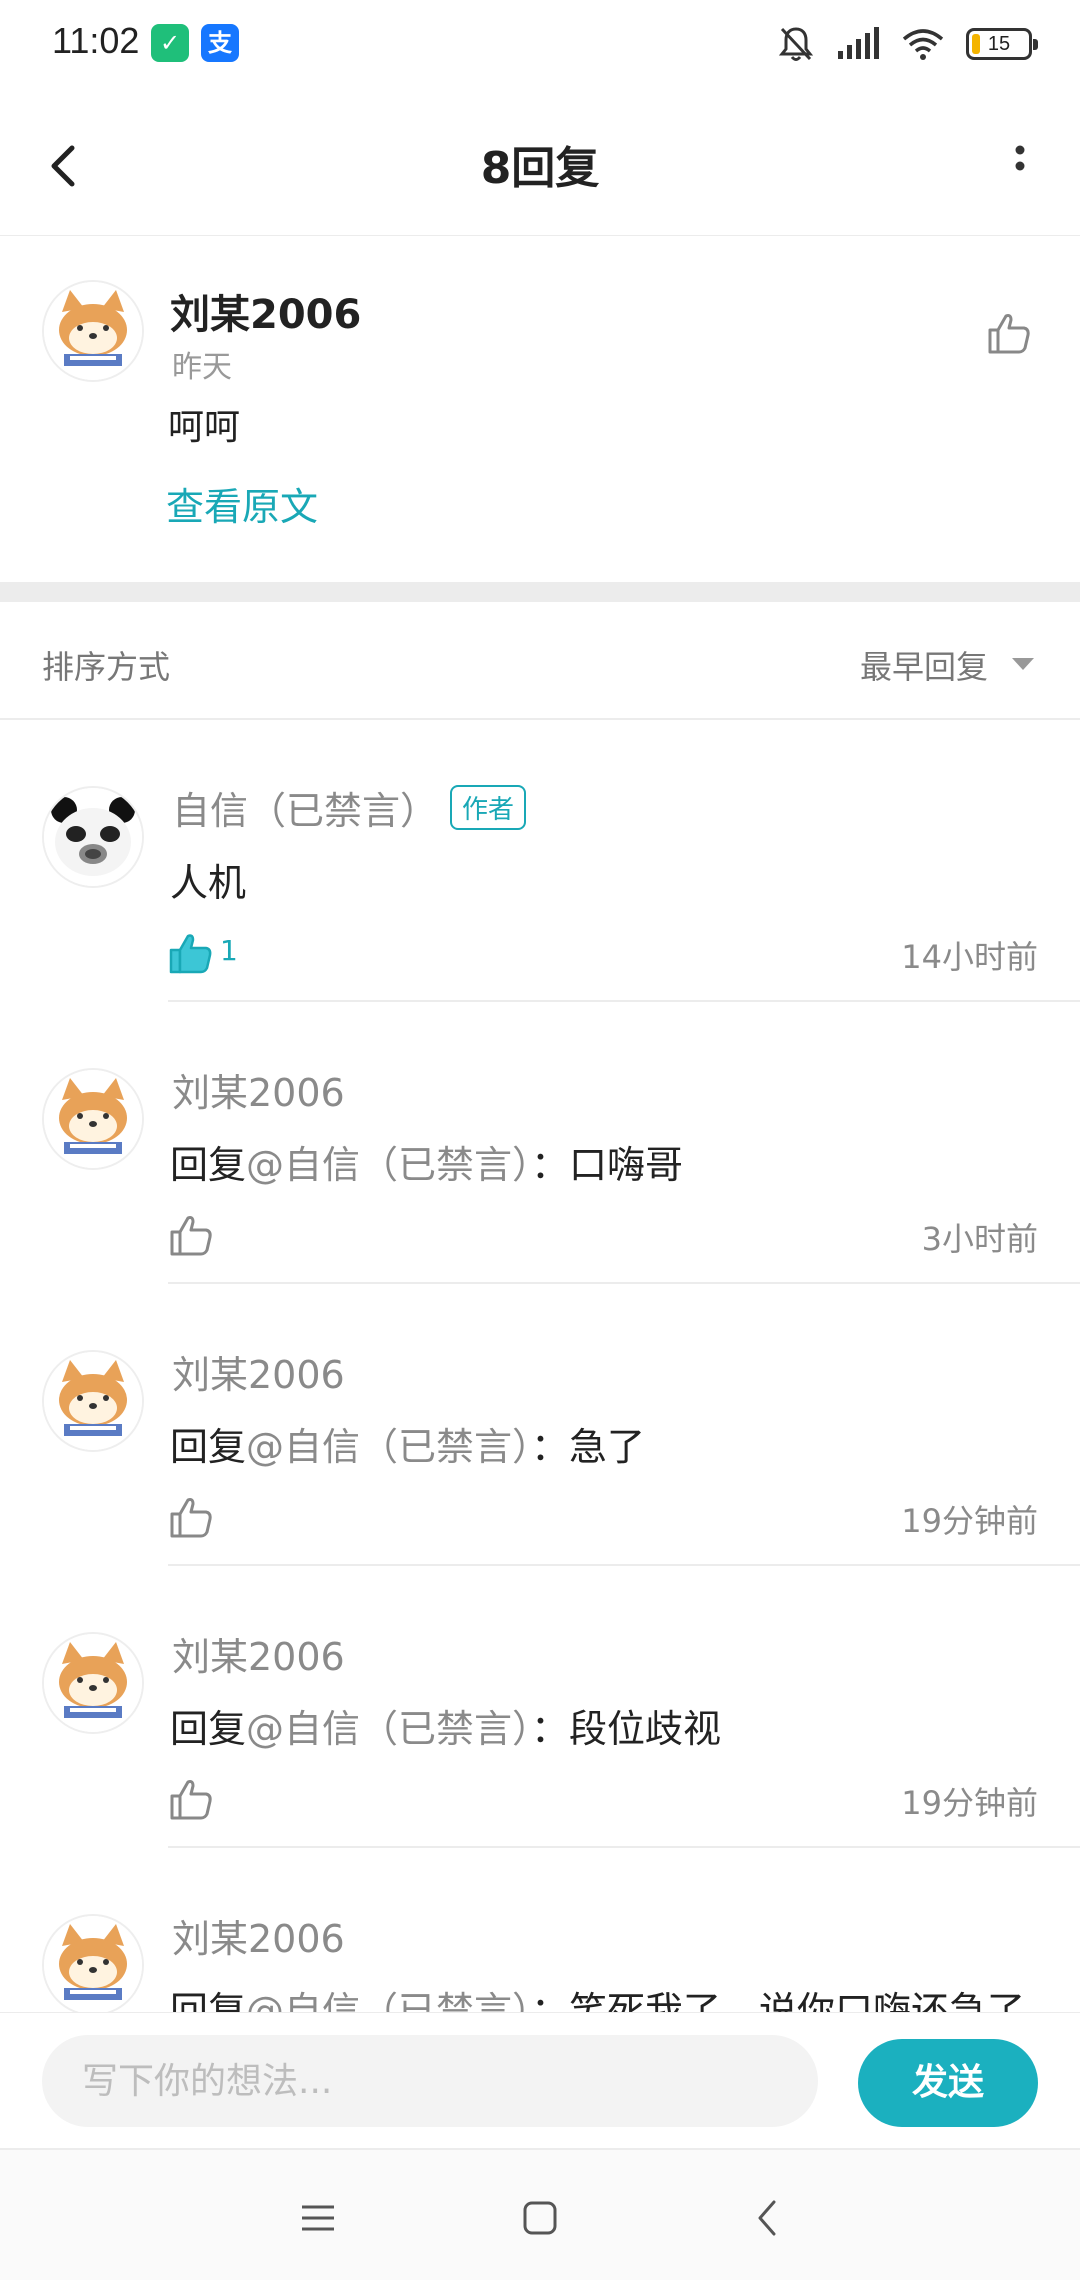 The image size is (1080, 2280). What do you see at coordinates (488, 807) in the screenshot?
I see `author-badge: 作者` at bounding box center [488, 807].